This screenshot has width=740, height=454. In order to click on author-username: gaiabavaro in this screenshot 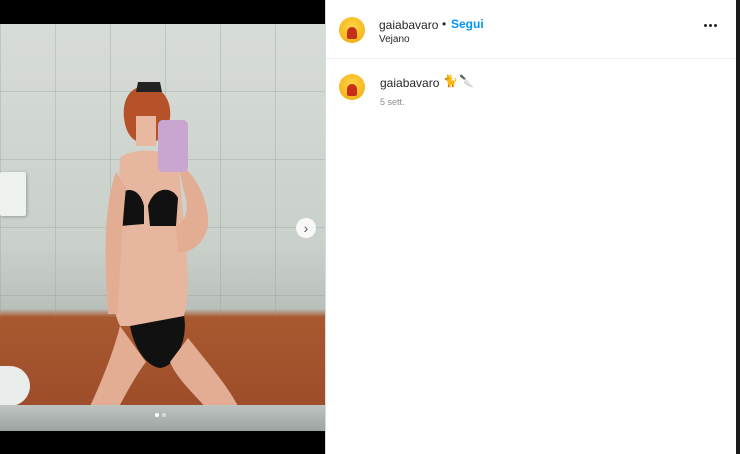, I will do `click(408, 25)`.